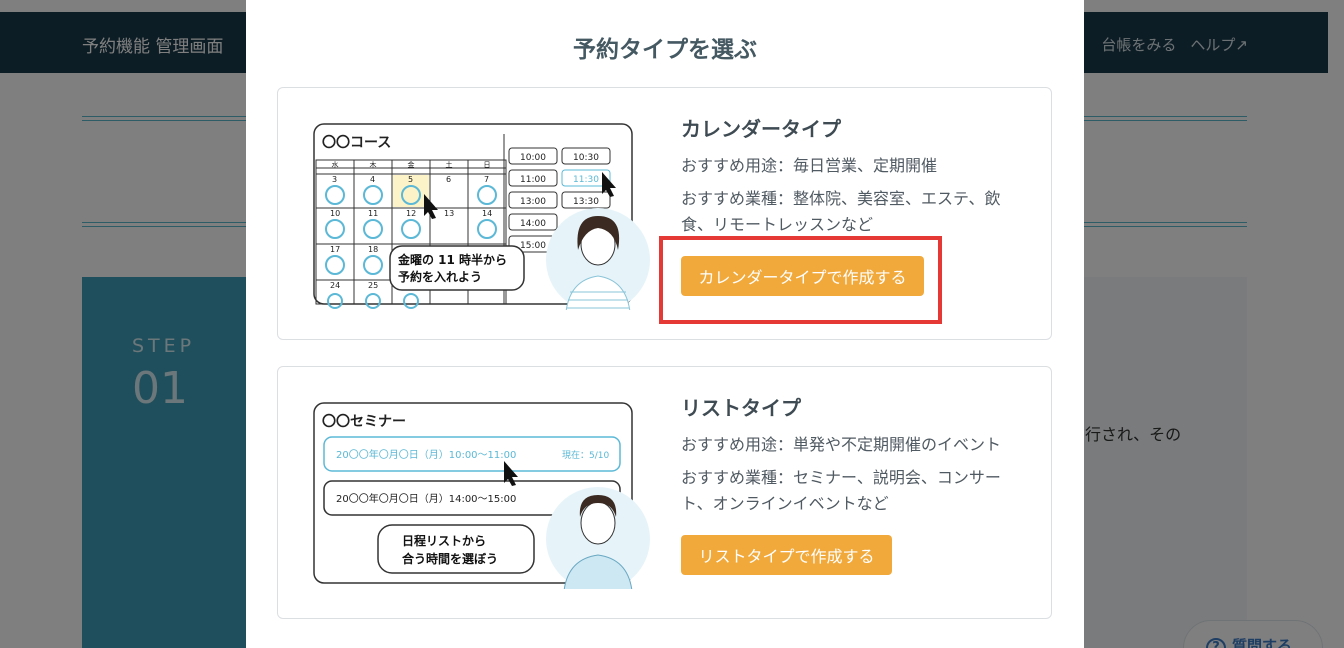  Describe the element at coordinates (452, 259) in the screenshot. I see `svg-text: 金曜の 11 時半から` at that location.